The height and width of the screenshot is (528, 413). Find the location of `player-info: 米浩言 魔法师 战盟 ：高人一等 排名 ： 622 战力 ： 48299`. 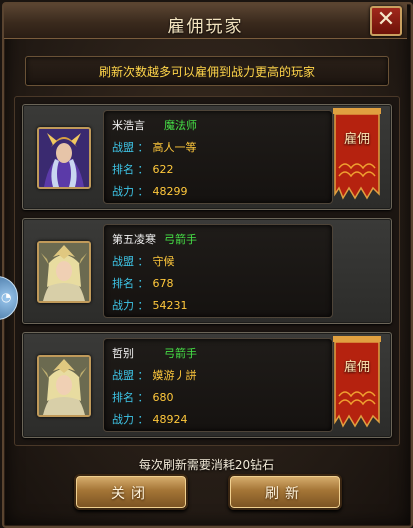

player-info: 米浩言 魔法师 战盟 ：高人一等 排名 ： 622 战力 ： 48299 is located at coordinates (218, 157).